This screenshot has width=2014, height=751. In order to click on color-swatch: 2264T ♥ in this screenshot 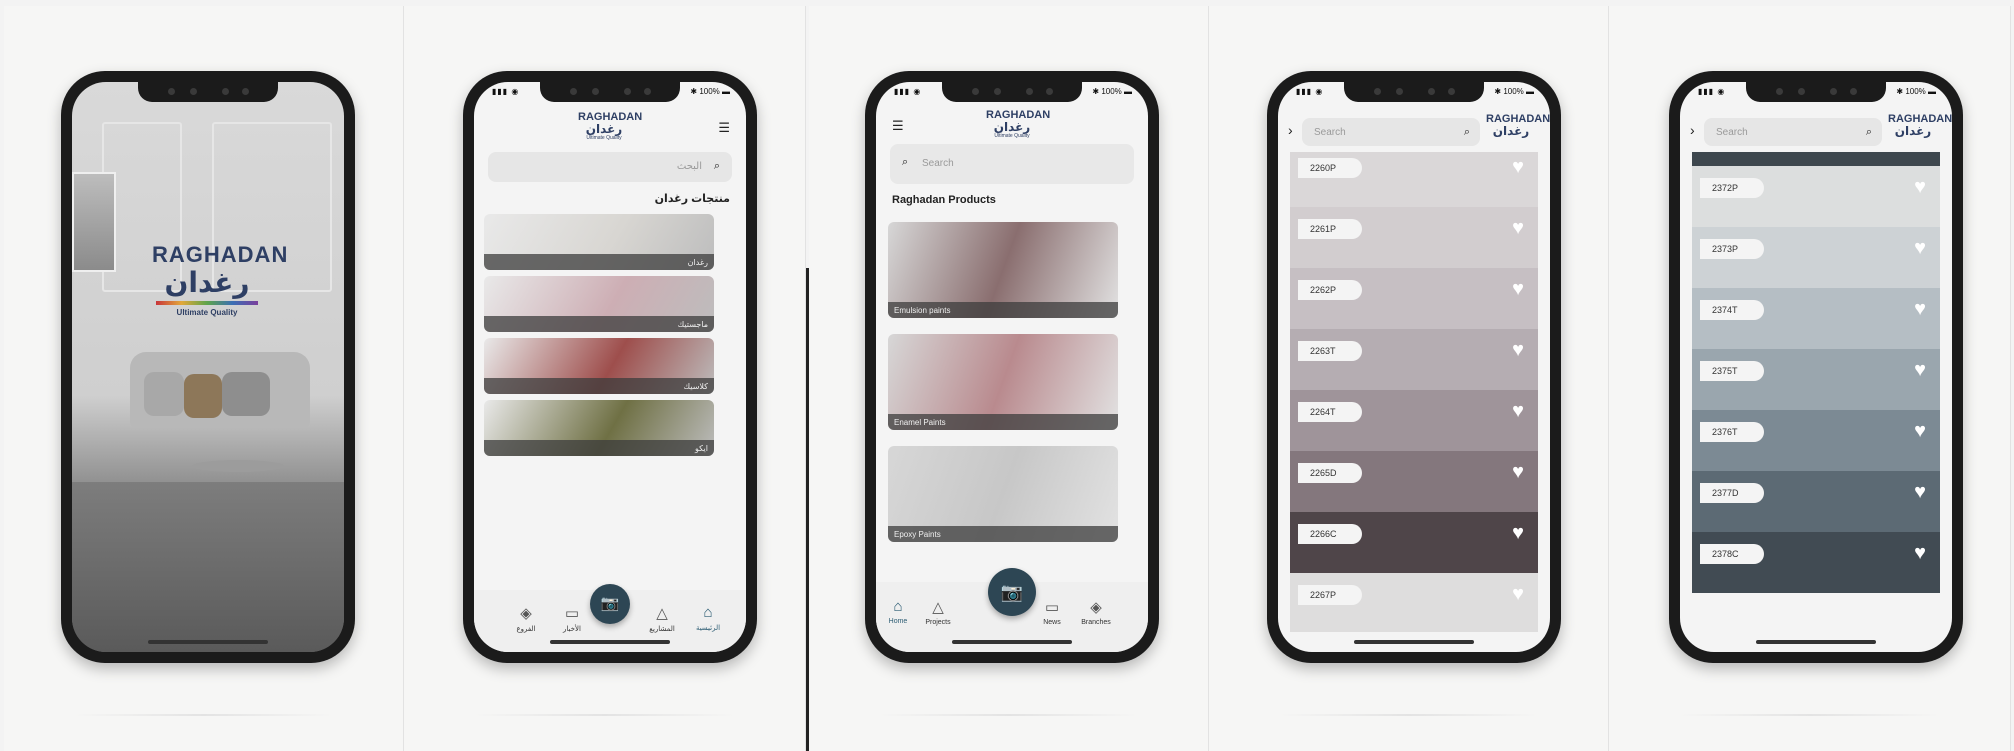, I will do `click(1414, 420)`.